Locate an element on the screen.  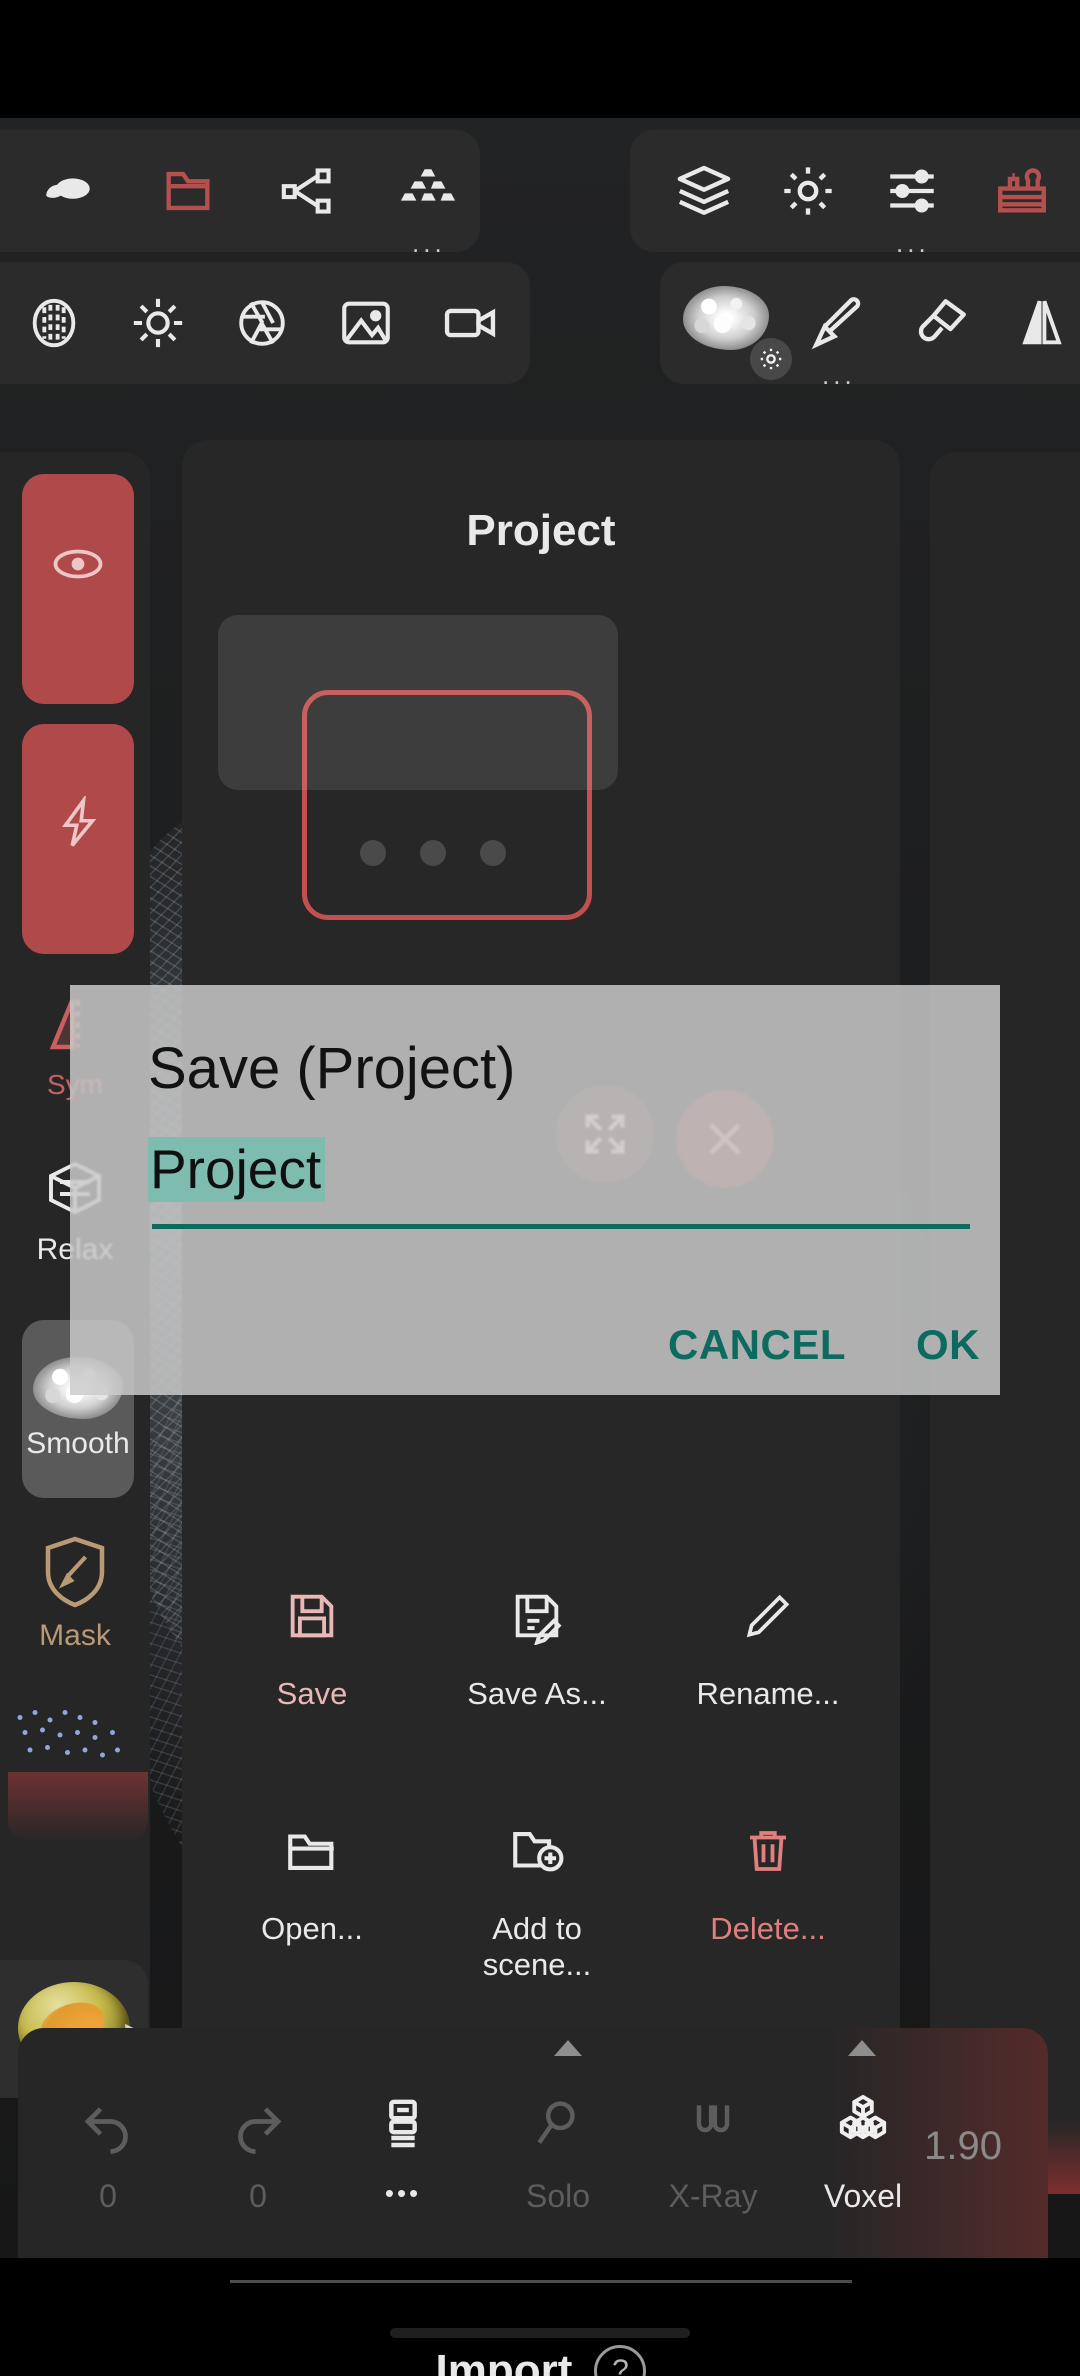
files-folder-icon is located at coordinates (188, 191).